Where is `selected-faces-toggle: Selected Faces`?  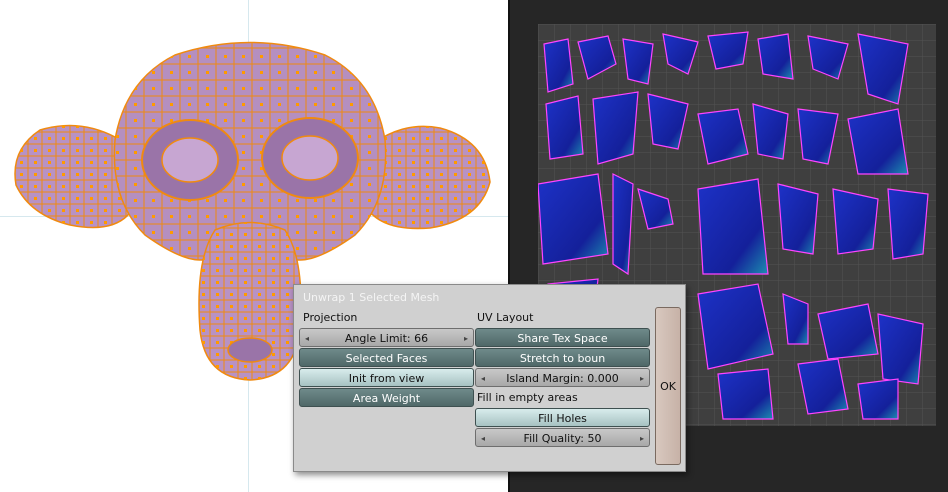 selected-faces-toggle: Selected Faces is located at coordinates (386, 357).